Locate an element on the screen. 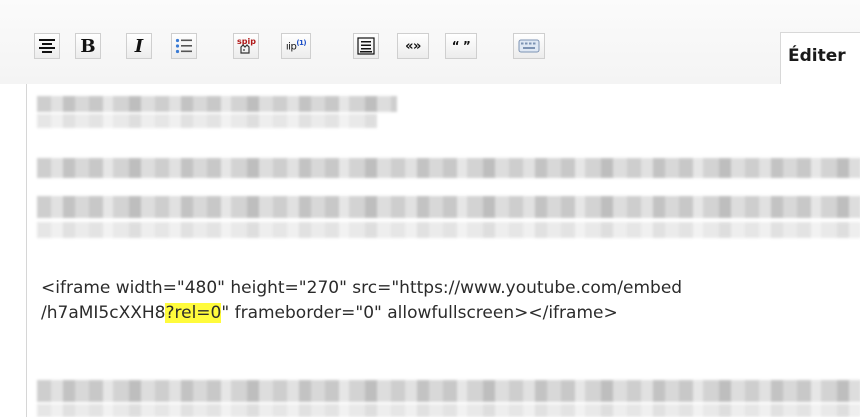 The width and height of the screenshot is (860, 417). bold-label: B is located at coordinates (88, 46).